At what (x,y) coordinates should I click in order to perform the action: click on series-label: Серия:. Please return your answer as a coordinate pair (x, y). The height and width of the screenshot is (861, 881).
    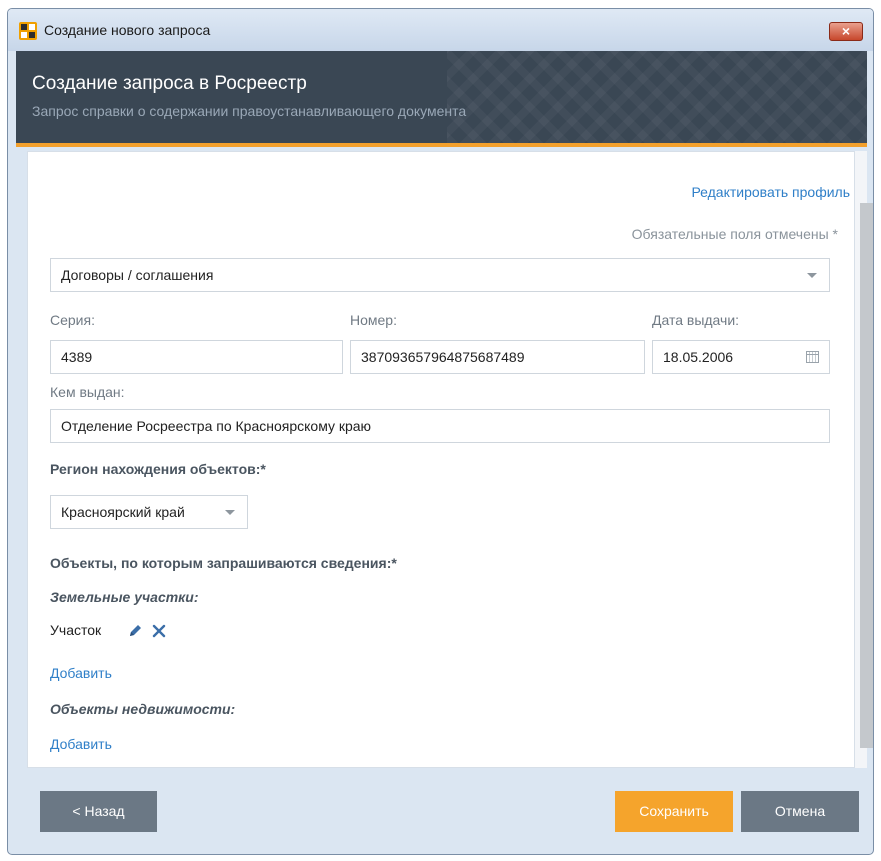
    Looking at the image, I should click on (72, 320).